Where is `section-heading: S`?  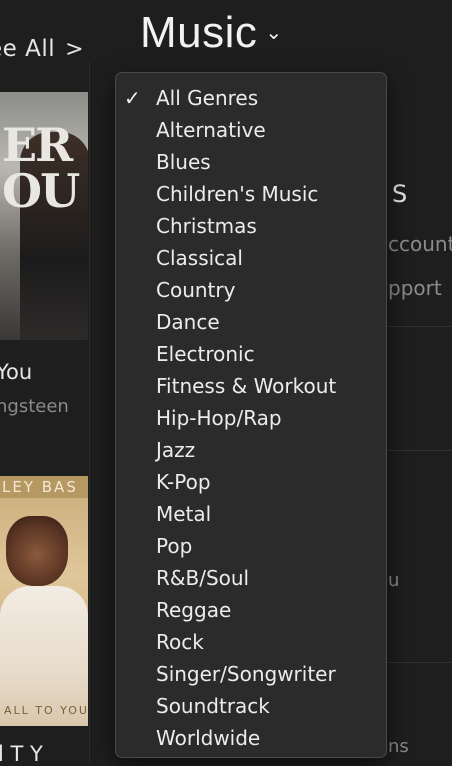 section-heading: S is located at coordinates (400, 194).